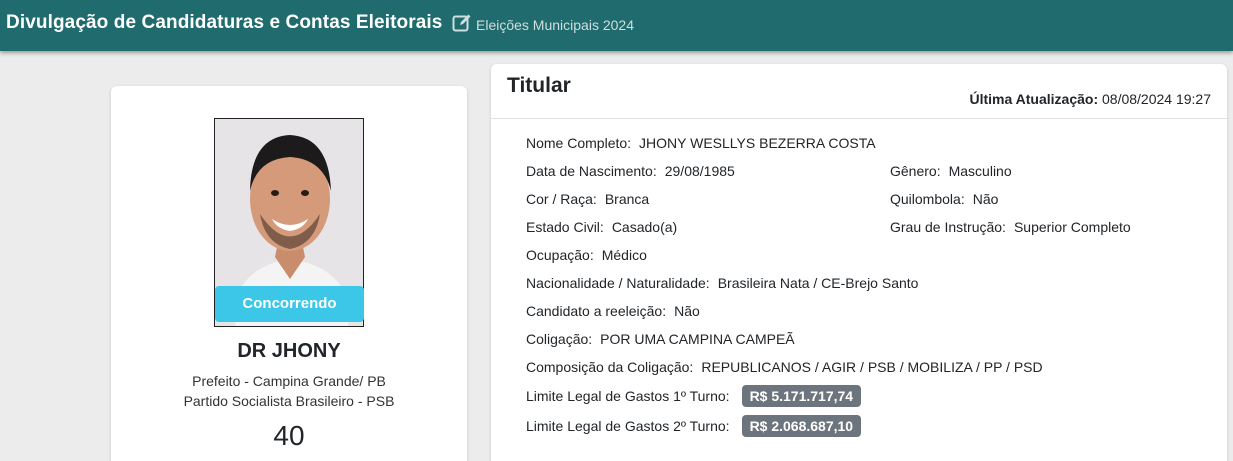 The height and width of the screenshot is (461, 1233). I want to click on field-cor-raca: Cor / Raça: Branca, so click(587, 199).